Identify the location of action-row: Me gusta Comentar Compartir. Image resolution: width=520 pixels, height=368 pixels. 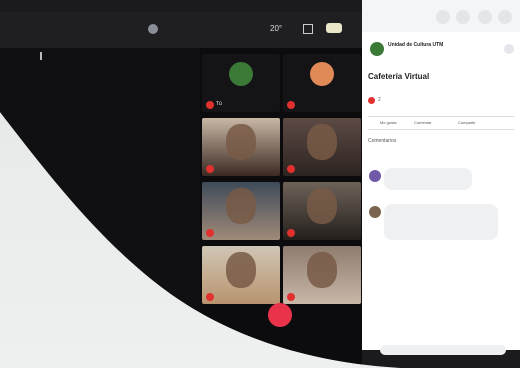
(441, 123).